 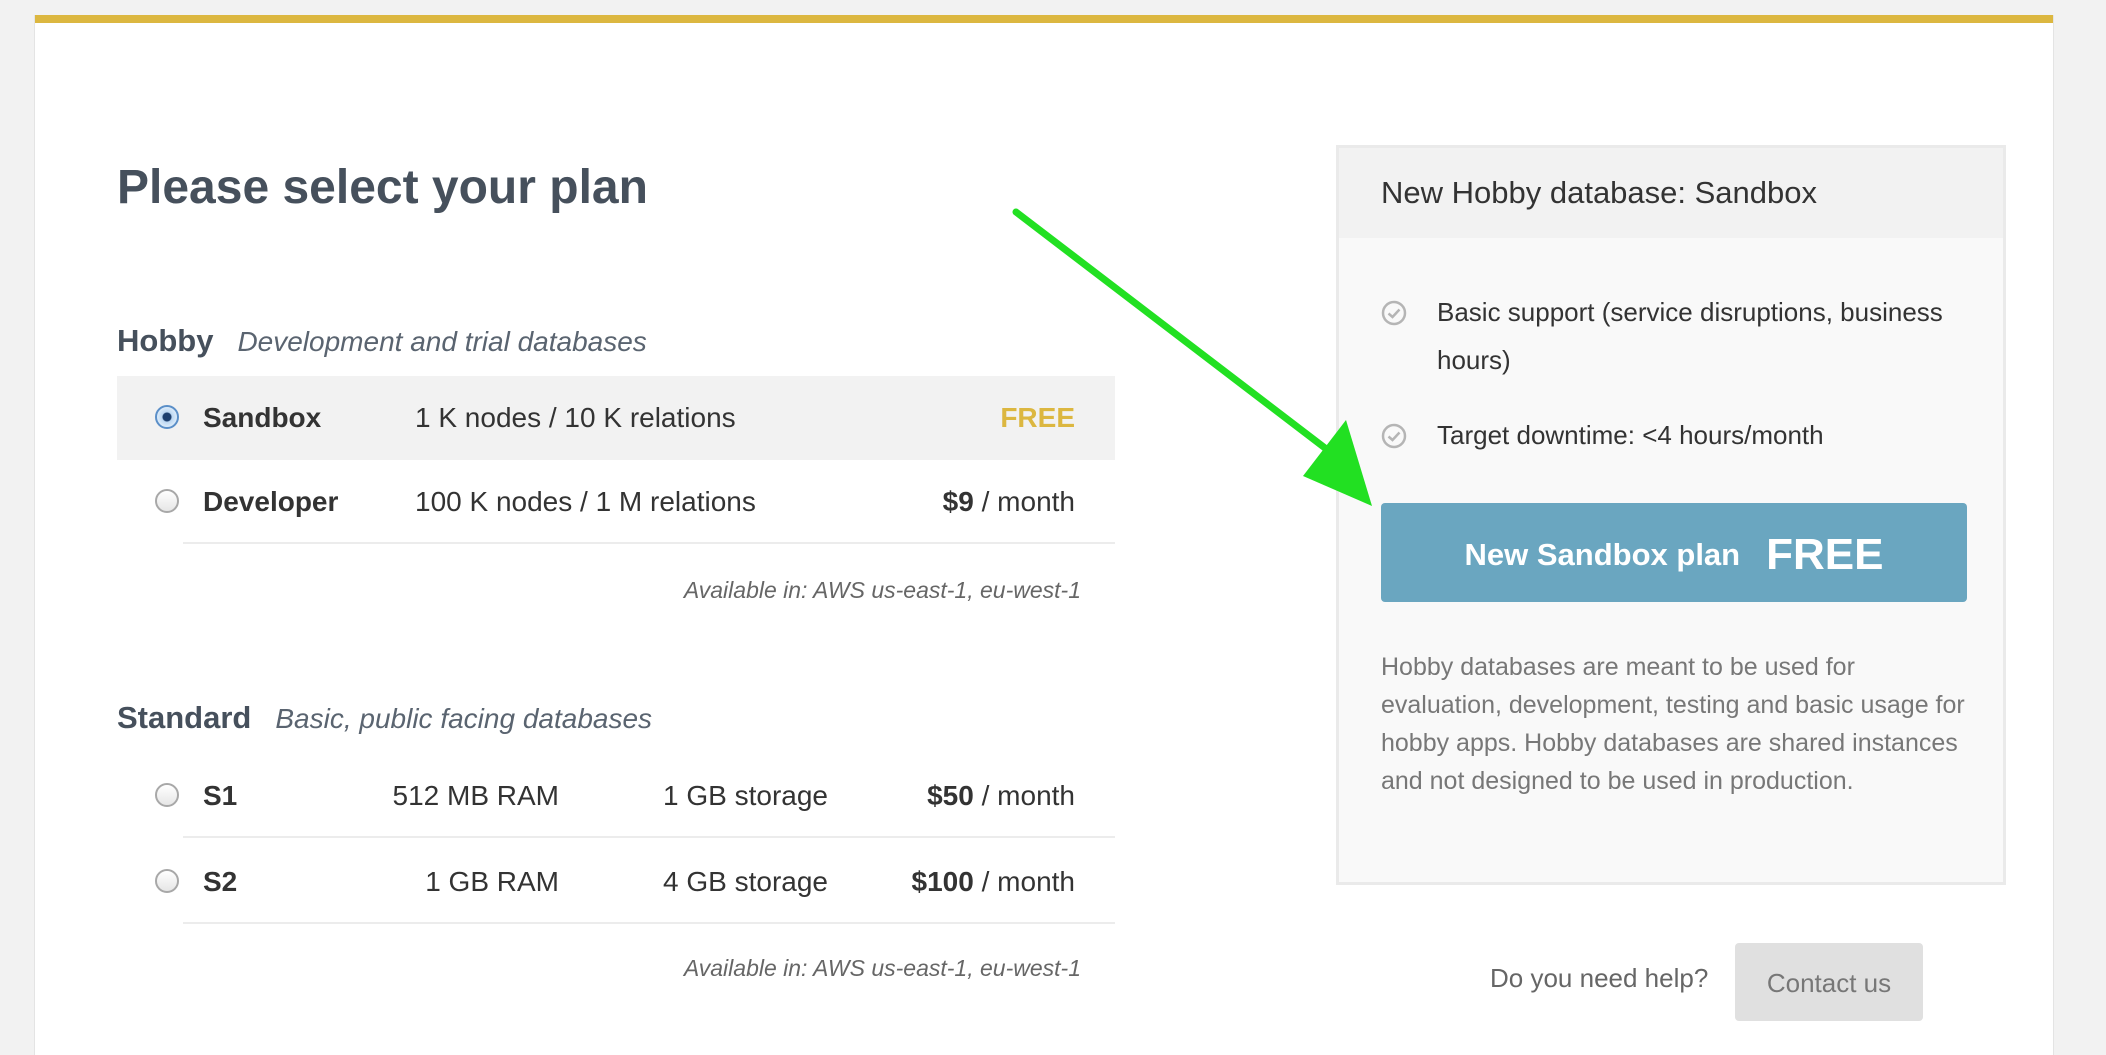 What do you see at coordinates (382, 187) in the screenshot?
I see `page-title: Please select your plan` at bounding box center [382, 187].